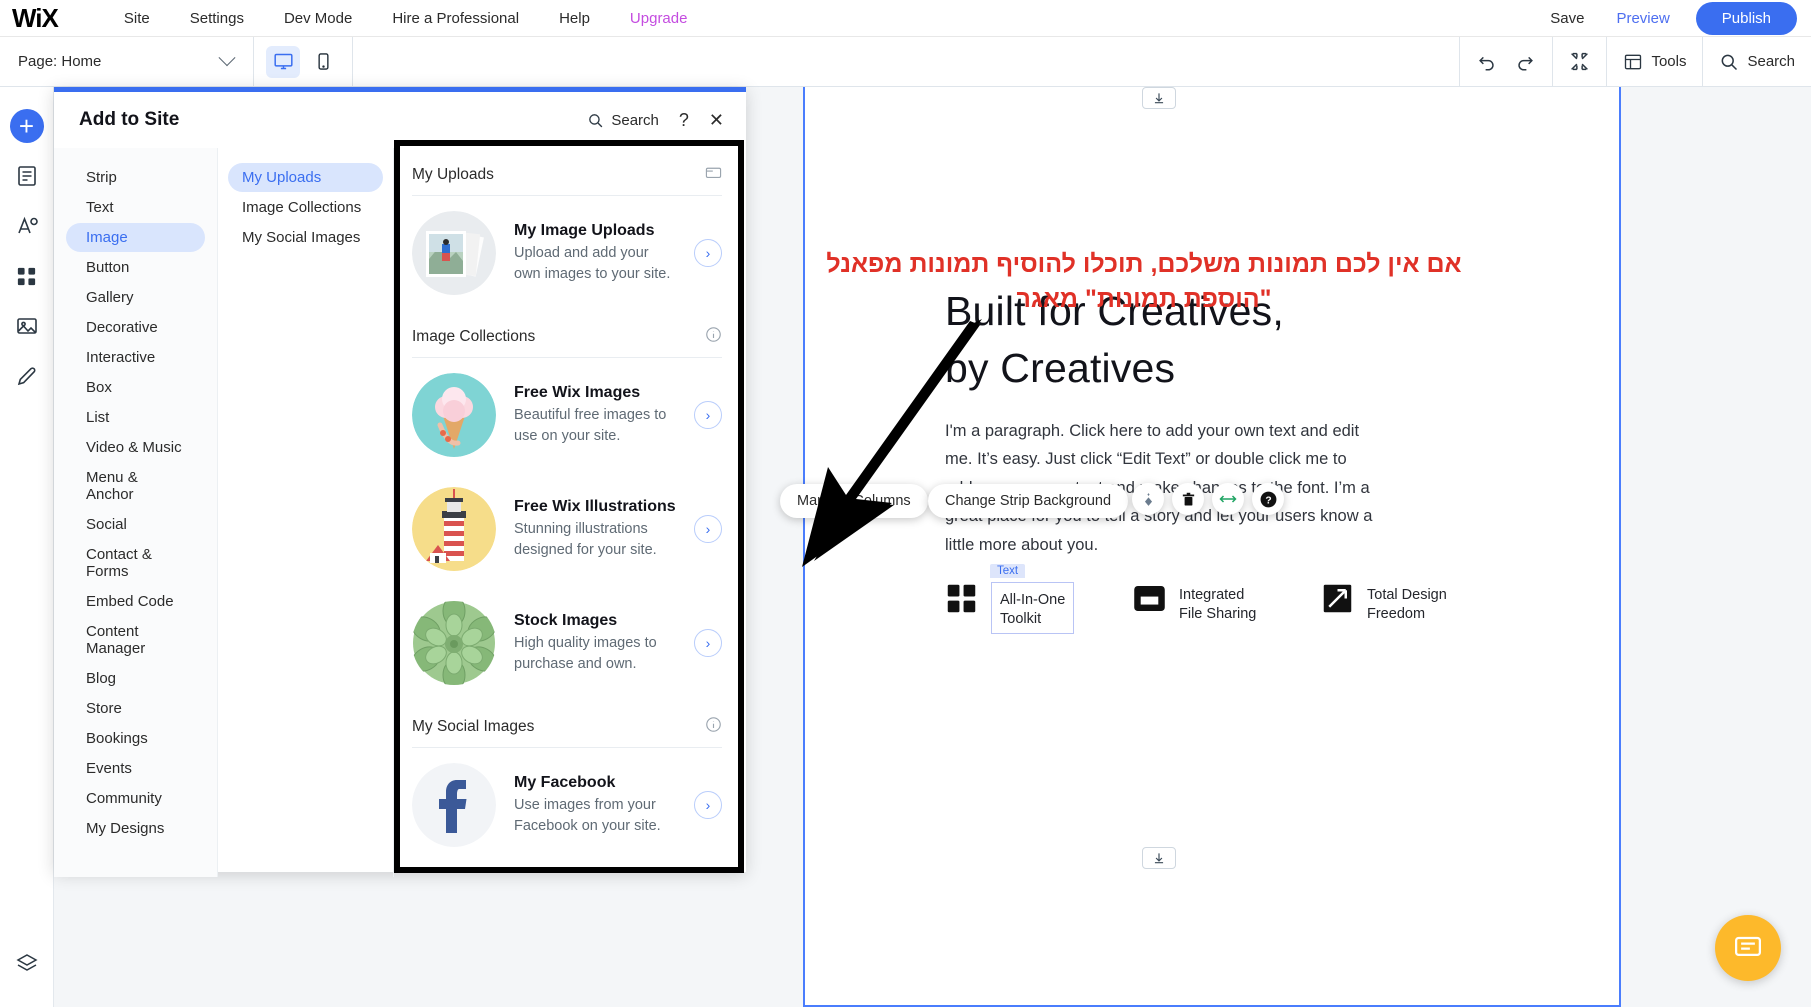  What do you see at coordinates (127, 61) in the screenshot?
I see `page-selector: Page: Home` at bounding box center [127, 61].